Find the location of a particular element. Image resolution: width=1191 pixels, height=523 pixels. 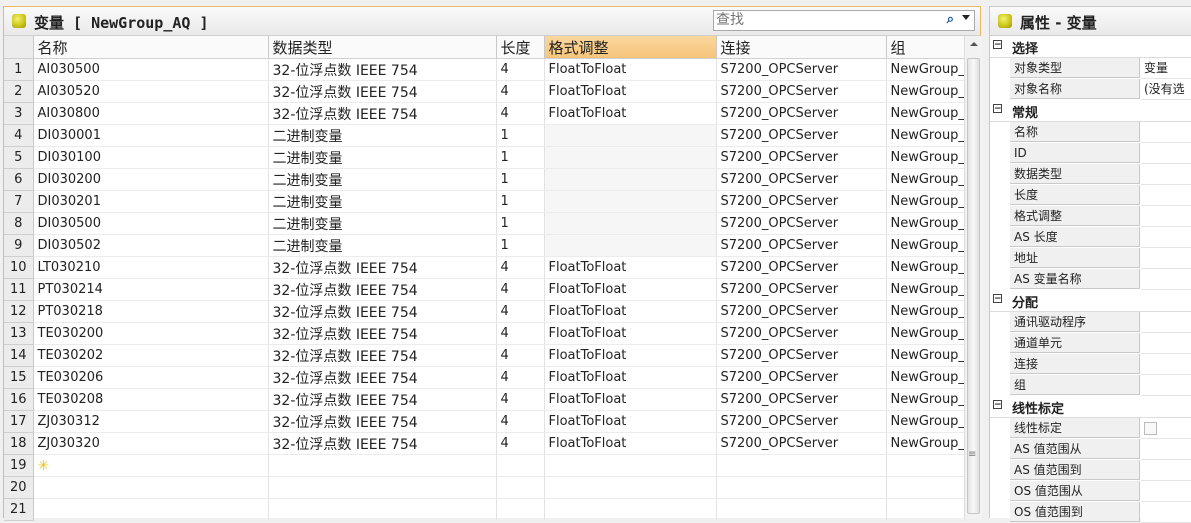

table-row: 4 DI030001 二进制变量 1 S7200_OPCServer NewGroup_ is located at coordinates (485, 135).